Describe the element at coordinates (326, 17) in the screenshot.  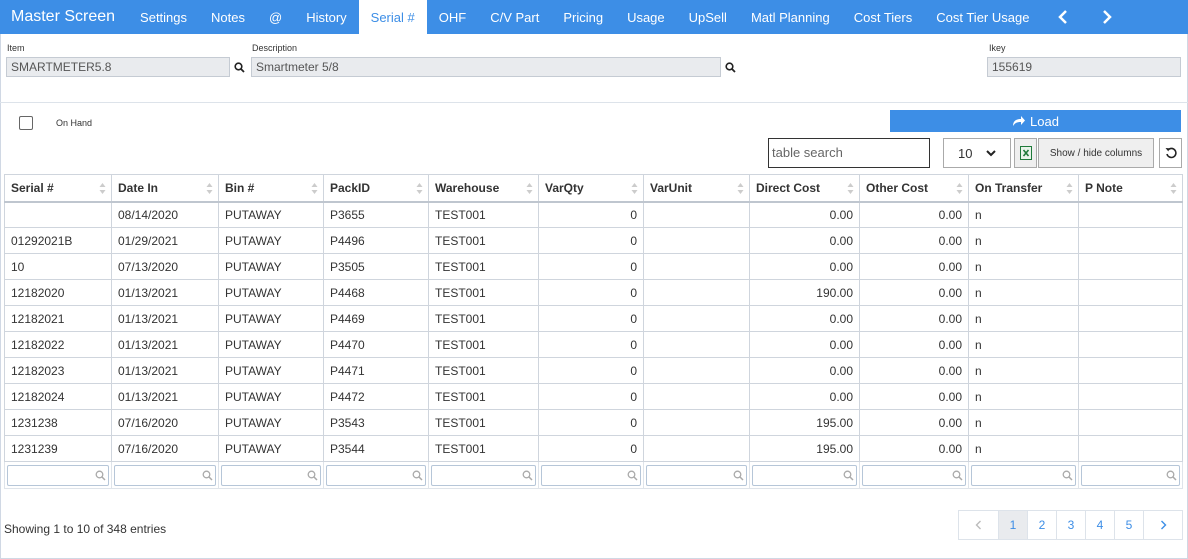
I see `tab-history: History` at that location.